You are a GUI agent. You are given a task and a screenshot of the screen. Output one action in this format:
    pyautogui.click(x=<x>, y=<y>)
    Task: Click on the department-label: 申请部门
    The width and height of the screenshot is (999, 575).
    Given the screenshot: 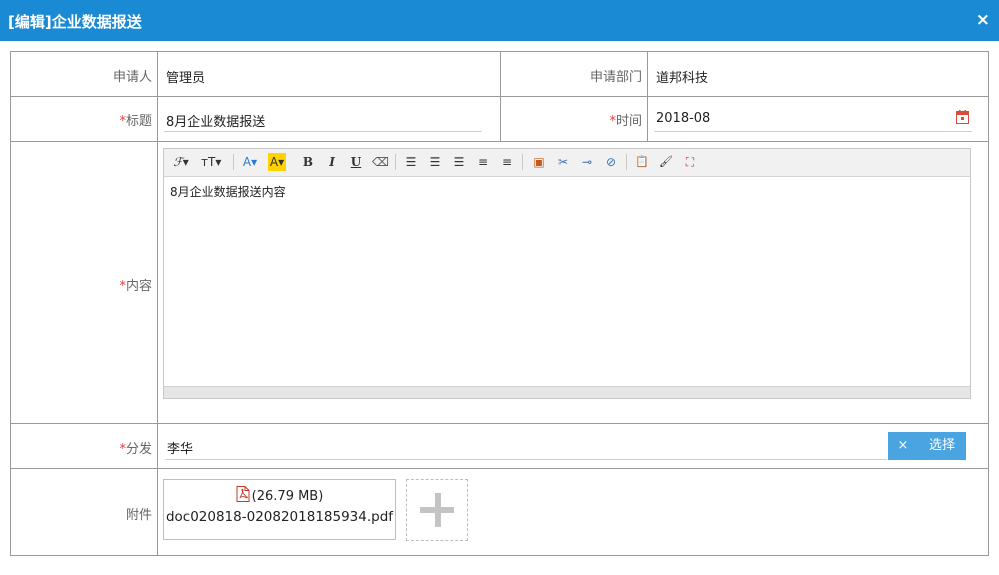 What is the action you would take?
    pyautogui.click(x=571, y=75)
    